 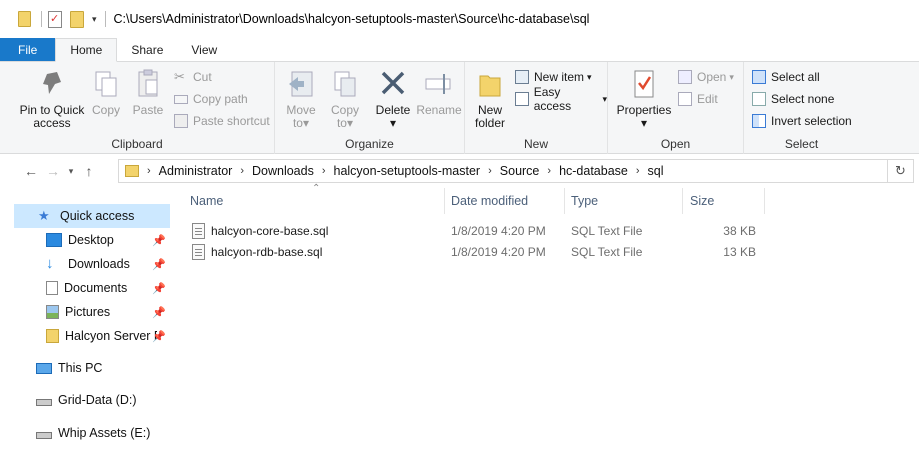 I want to click on sidebar-item-label: Desktop, so click(x=91, y=240).